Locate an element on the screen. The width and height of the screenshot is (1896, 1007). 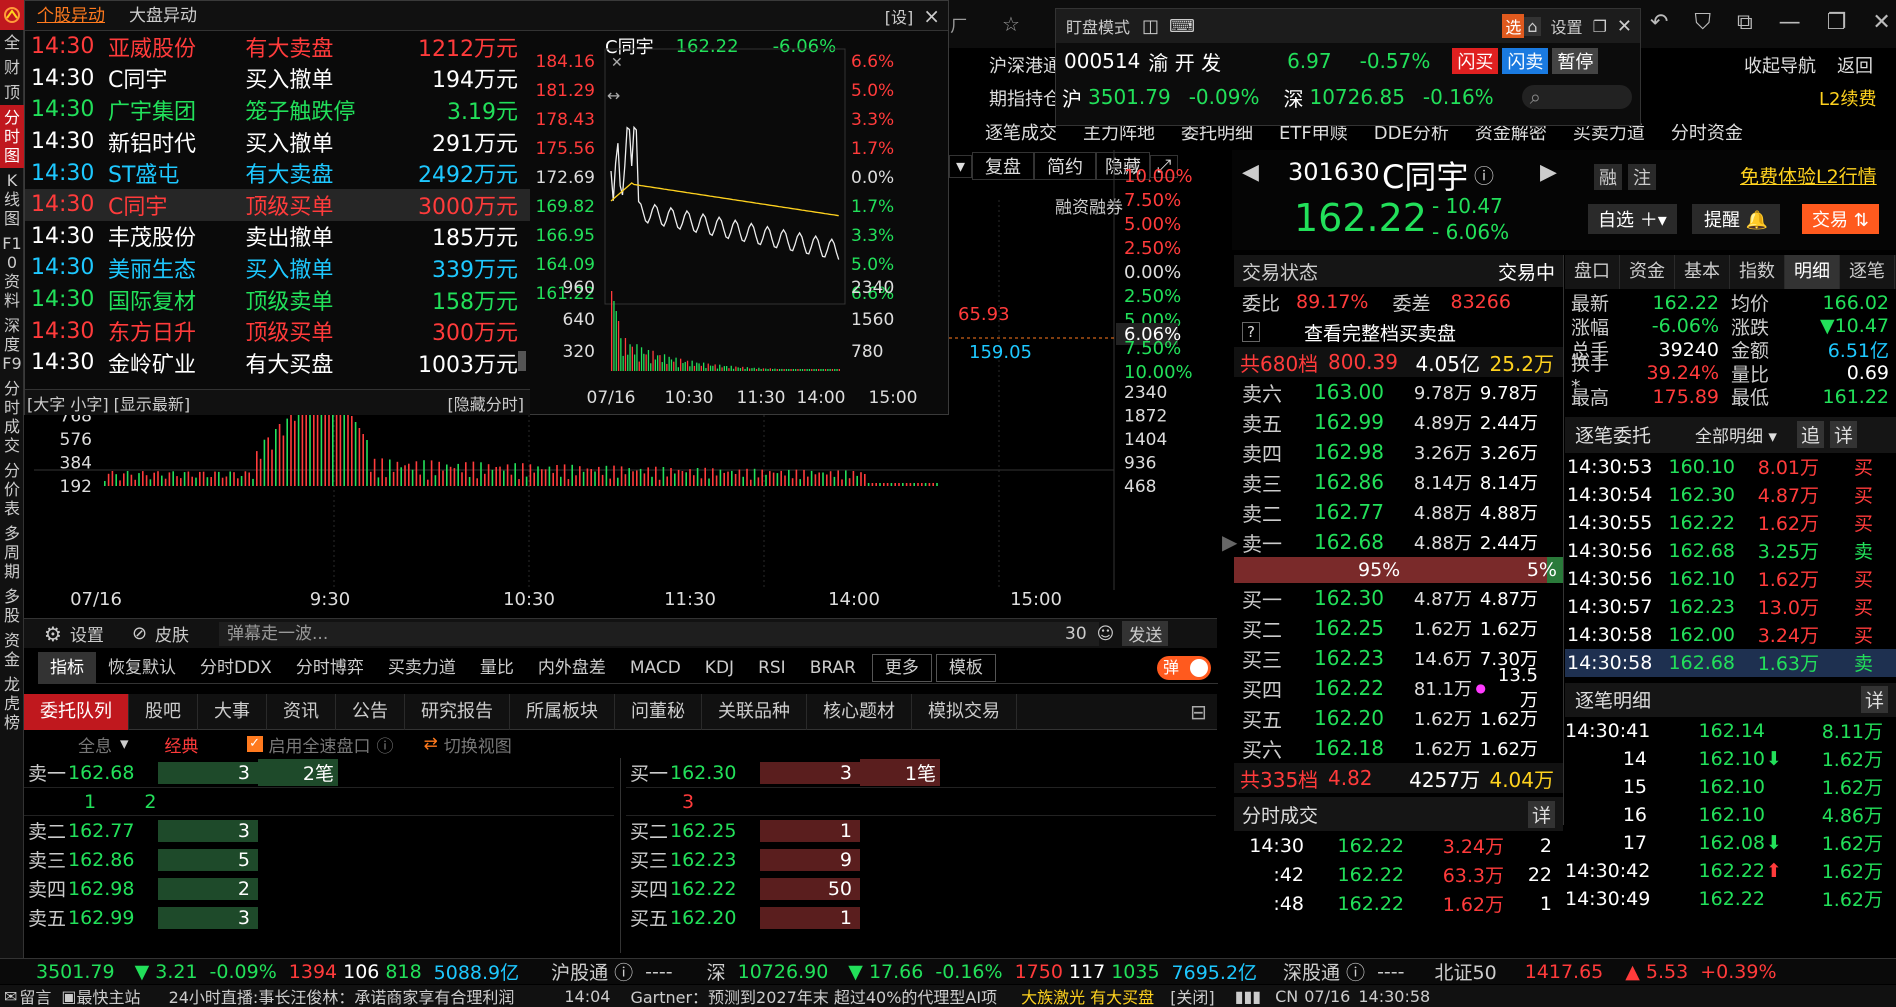
server-icon: ▣ is located at coordinates (68, 996).